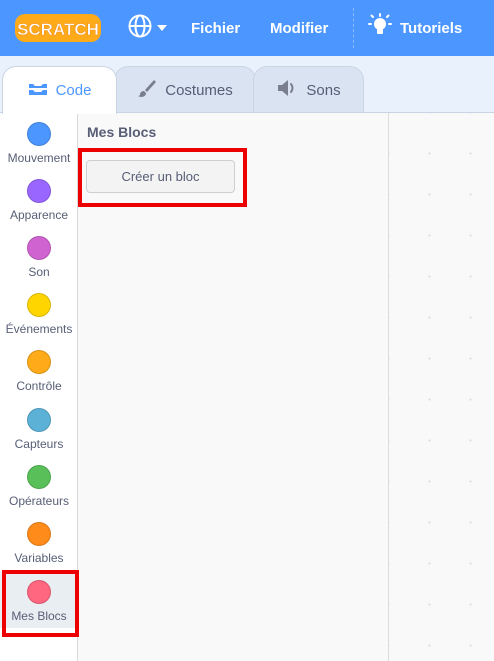 The height and width of the screenshot is (661, 494). Describe the element at coordinates (287, 90) in the screenshot. I see `speaker-icon` at that location.